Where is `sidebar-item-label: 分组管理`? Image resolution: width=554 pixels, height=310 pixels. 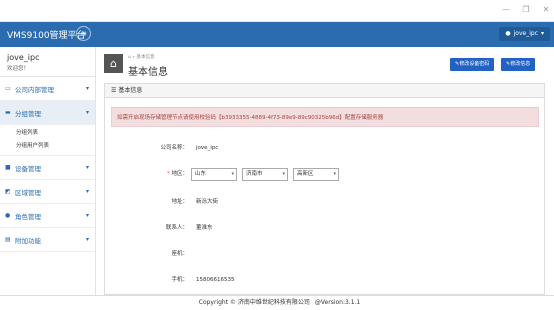 sidebar-item-label: 分组管理 is located at coordinates (28, 113).